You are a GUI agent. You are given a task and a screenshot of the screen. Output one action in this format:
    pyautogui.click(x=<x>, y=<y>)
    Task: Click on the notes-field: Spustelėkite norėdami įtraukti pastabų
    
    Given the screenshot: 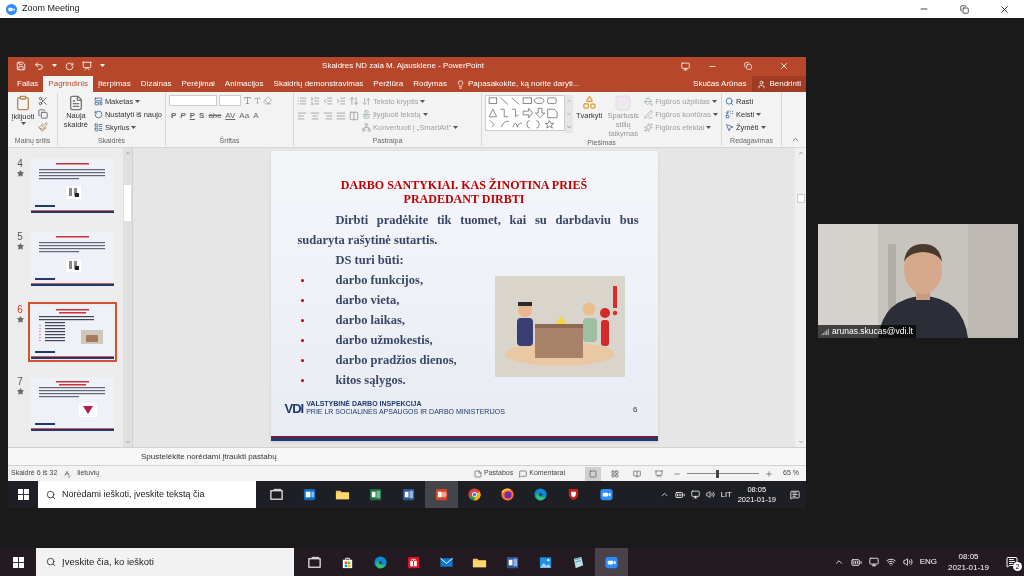 What is the action you would take?
    pyautogui.click(x=291, y=456)
    